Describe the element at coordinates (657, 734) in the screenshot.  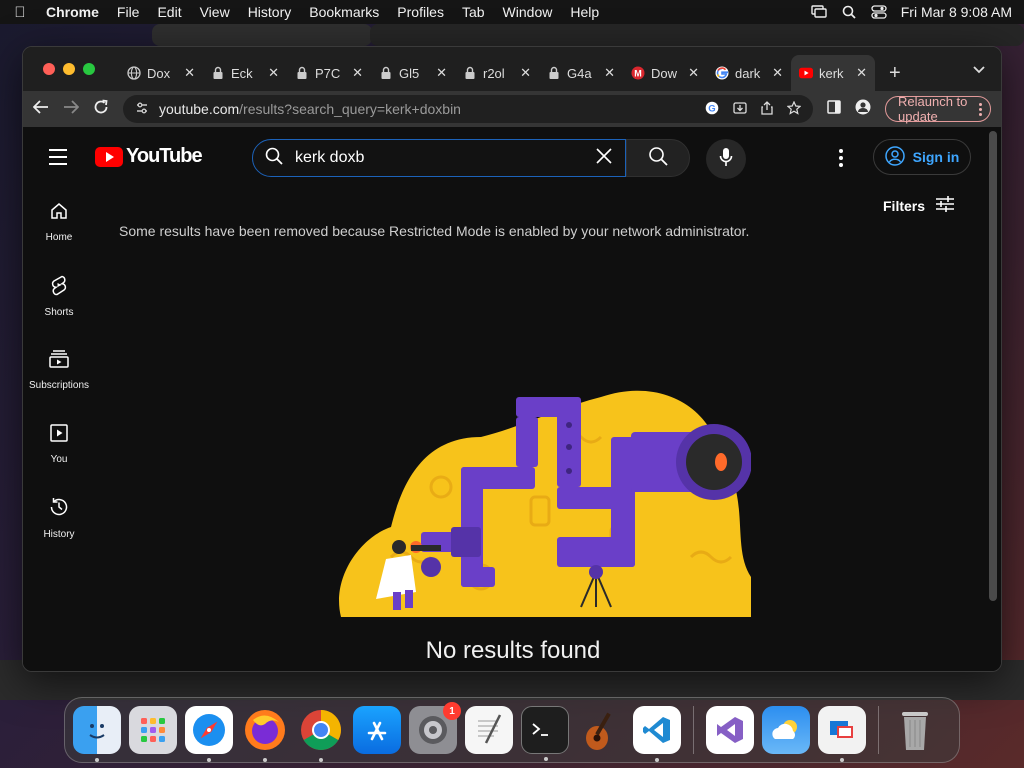
I see `dock-vscode-icon` at that location.